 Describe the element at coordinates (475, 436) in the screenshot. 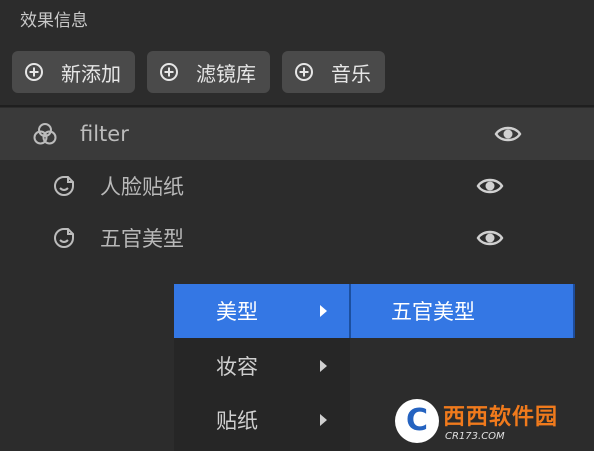

I see `watermark-sub: CR173.COM` at that location.